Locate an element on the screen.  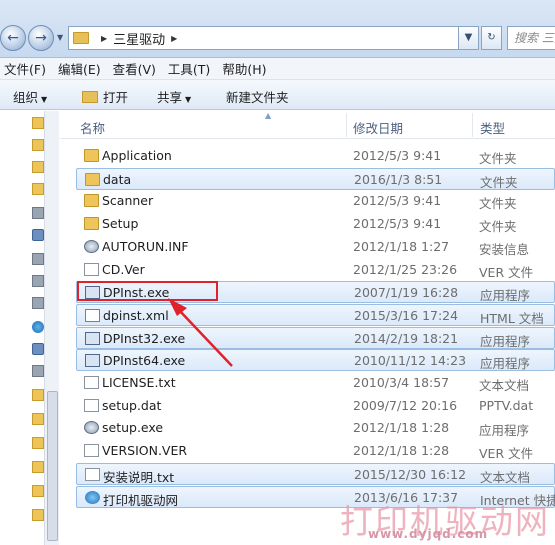
back-button: ← is located at coordinates (13, 38).